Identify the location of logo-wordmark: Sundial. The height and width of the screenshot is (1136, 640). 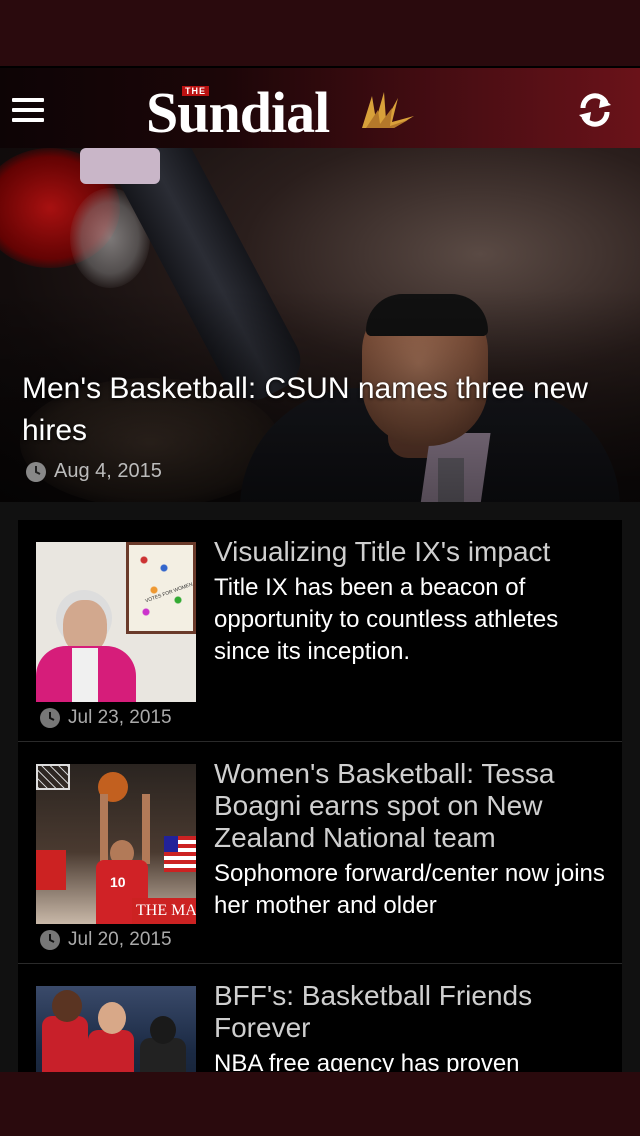
(238, 112).